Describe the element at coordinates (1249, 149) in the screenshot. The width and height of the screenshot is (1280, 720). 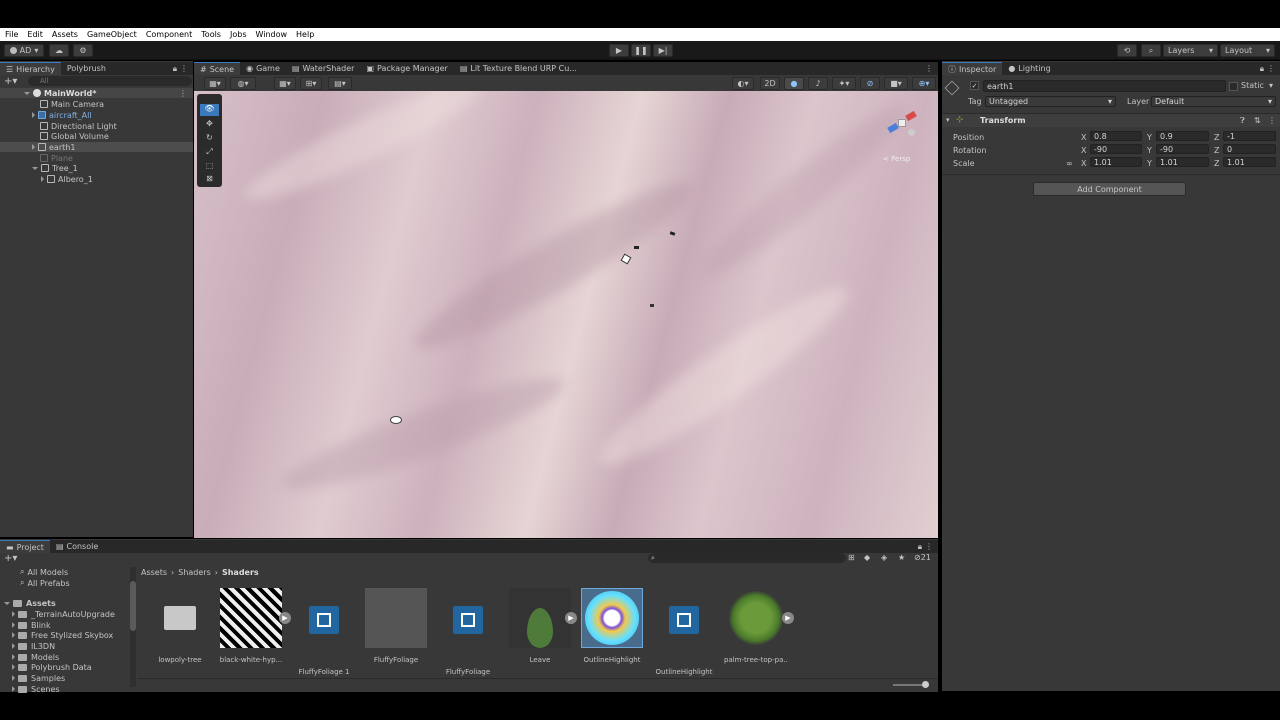
I see `rotation-z-field: 0` at that location.